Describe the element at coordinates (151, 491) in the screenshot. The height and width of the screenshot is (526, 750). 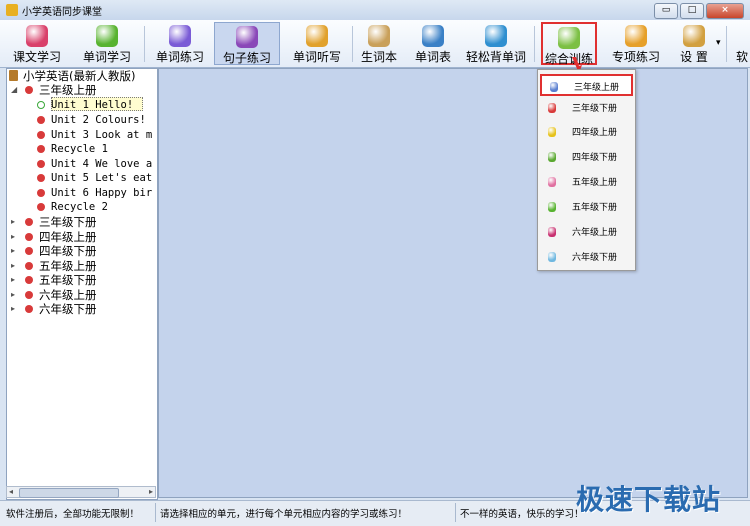
I see `scroll-right-icon: ▸` at that location.